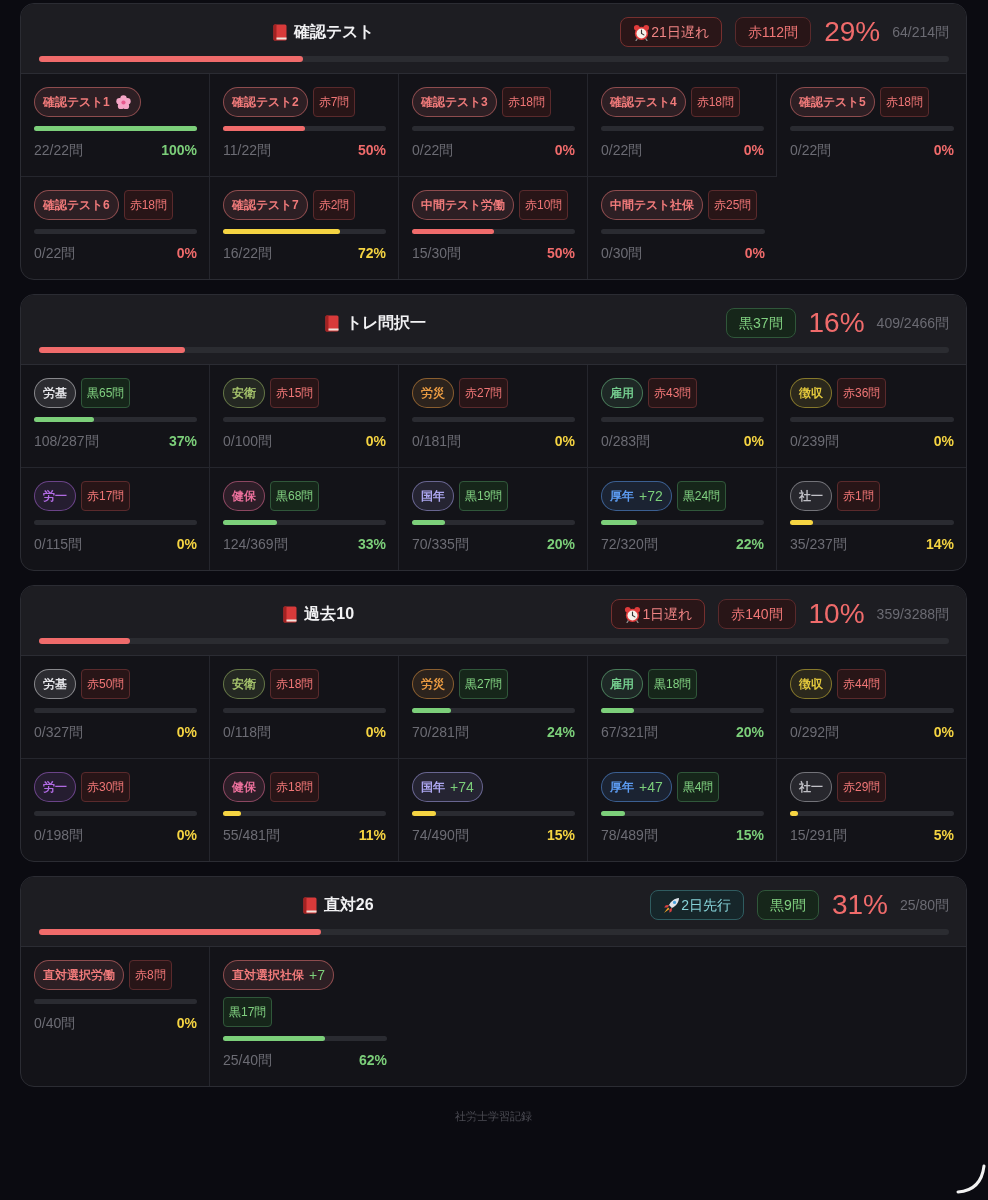 Image resolution: width=988 pixels, height=1200 pixels. What do you see at coordinates (440, 544) in the screenshot?
I see `progress-count: 70/335問` at bounding box center [440, 544].